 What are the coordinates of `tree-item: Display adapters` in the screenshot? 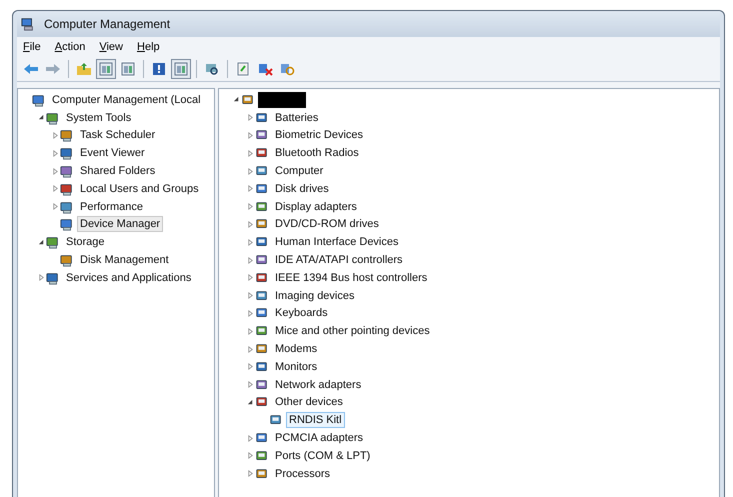 It's located at (316, 206).